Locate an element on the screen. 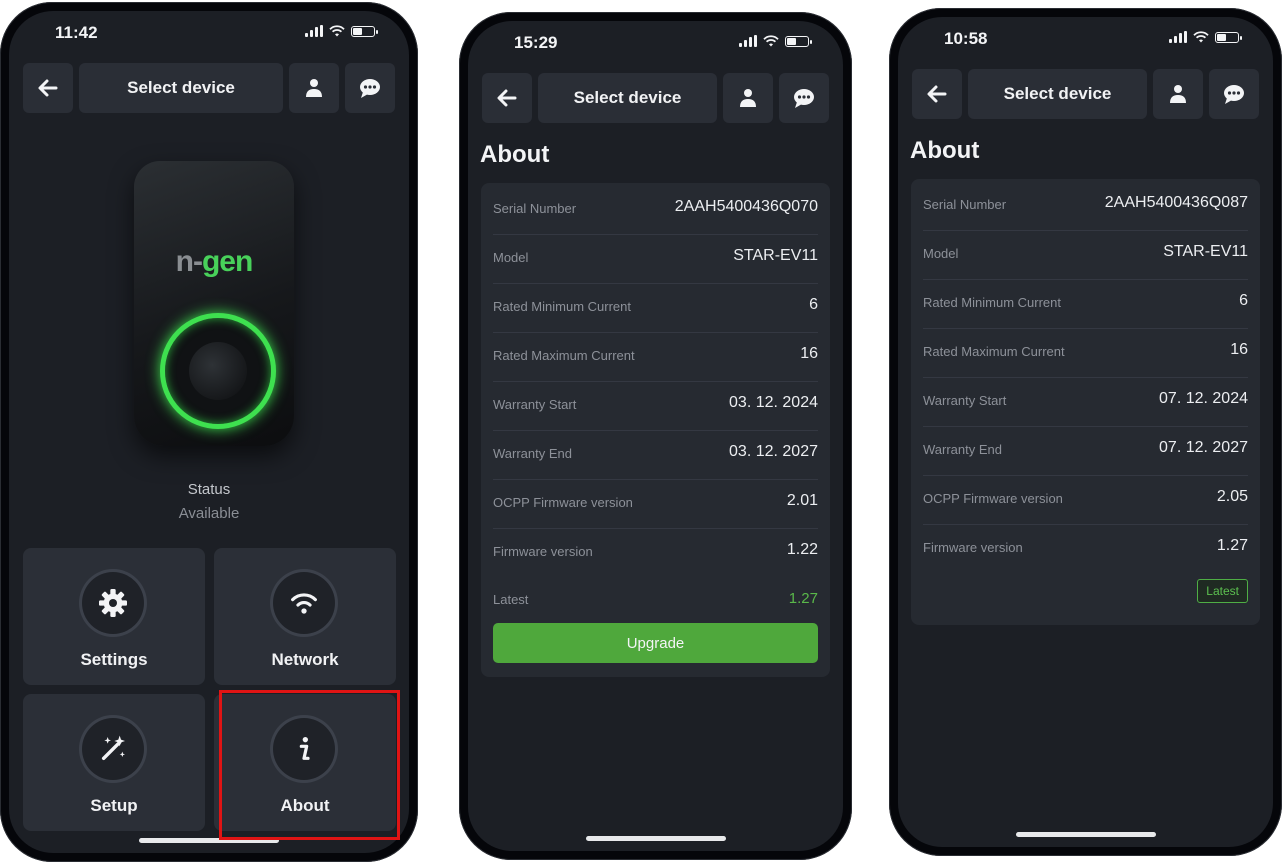 The image size is (1285, 864). latest-version: 1.27 is located at coordinates (803, 598).